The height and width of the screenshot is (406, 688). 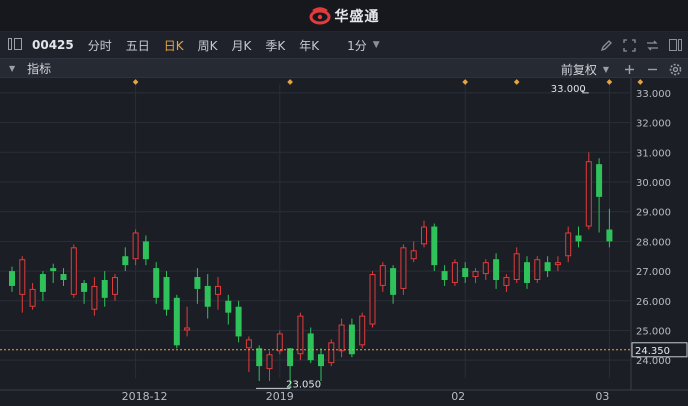 I want to click on expand-icon, so click(x=629, y=45).